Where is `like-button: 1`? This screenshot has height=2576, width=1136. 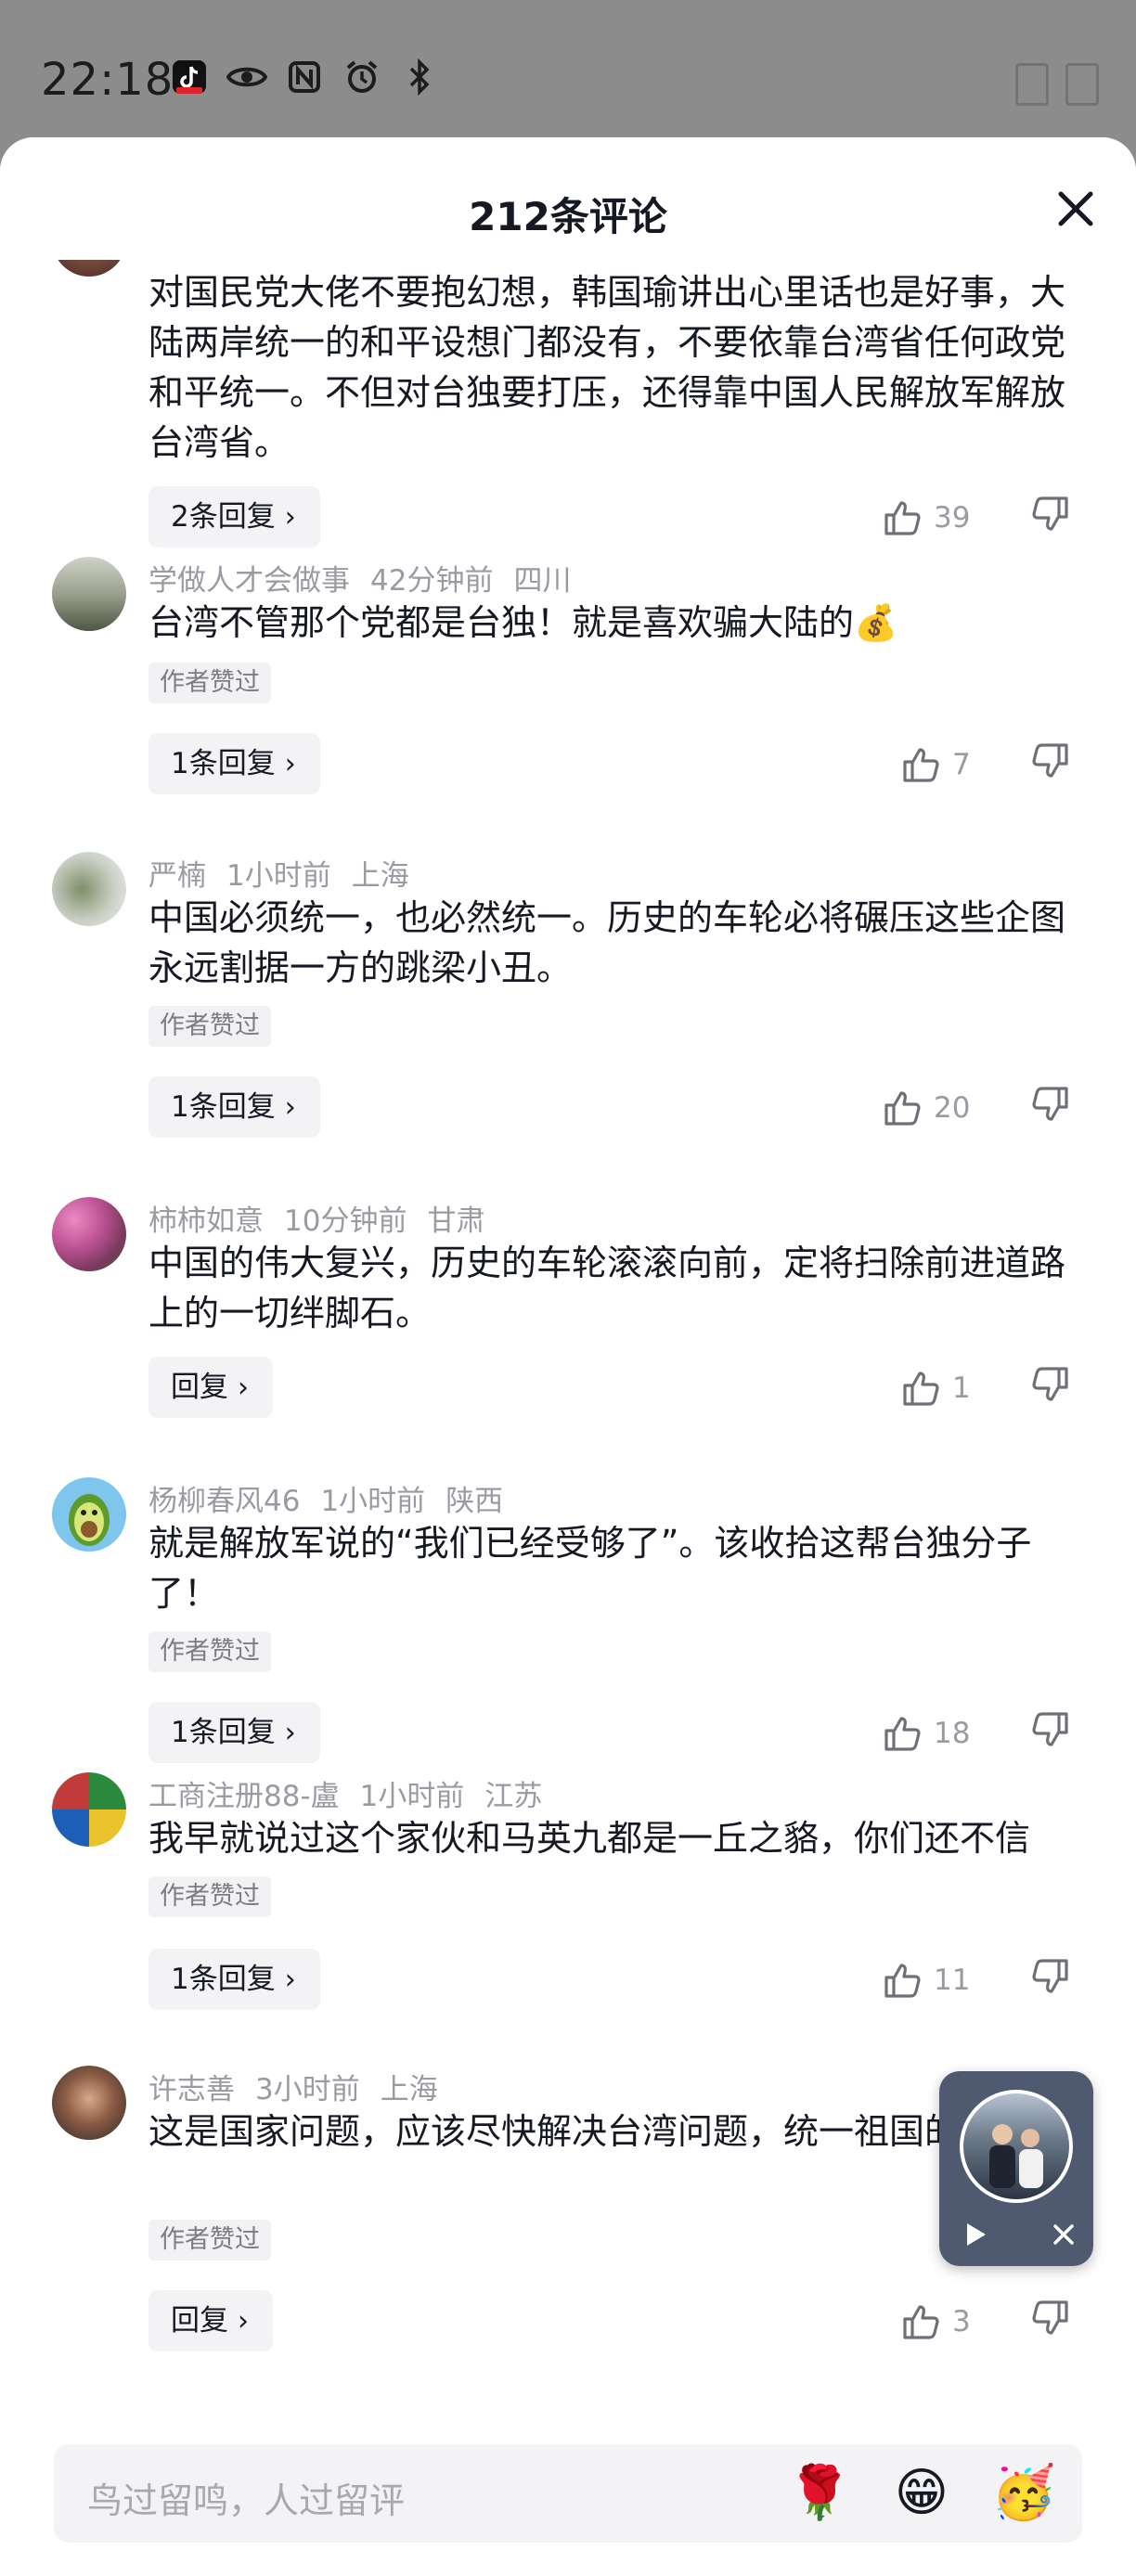
like-button: 1 is located at coordinates (946, 1388).